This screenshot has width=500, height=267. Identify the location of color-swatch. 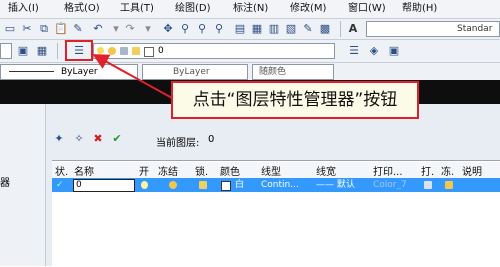
(149, 52).